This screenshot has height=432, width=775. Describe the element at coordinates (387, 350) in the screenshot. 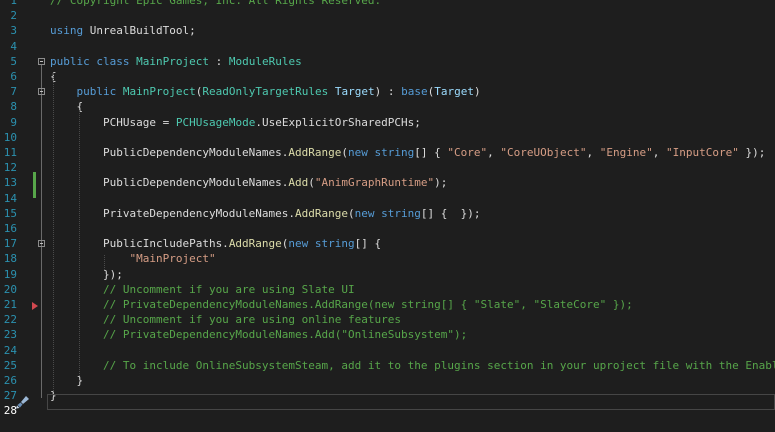

I see `code-line: 24` at that location.